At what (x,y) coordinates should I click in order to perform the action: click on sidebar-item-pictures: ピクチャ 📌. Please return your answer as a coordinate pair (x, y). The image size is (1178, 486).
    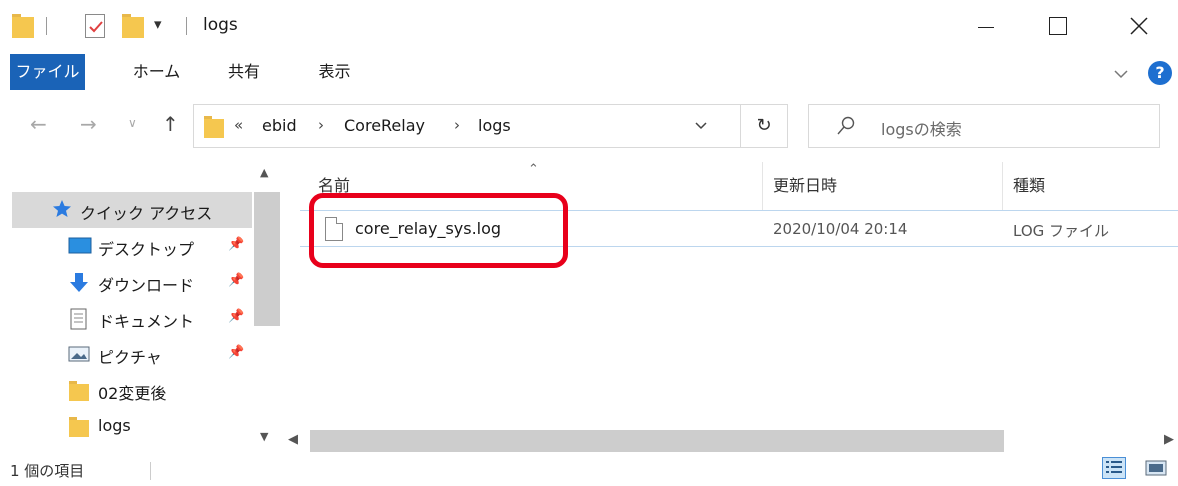
    Looking at the image, I should click on (132, 354).